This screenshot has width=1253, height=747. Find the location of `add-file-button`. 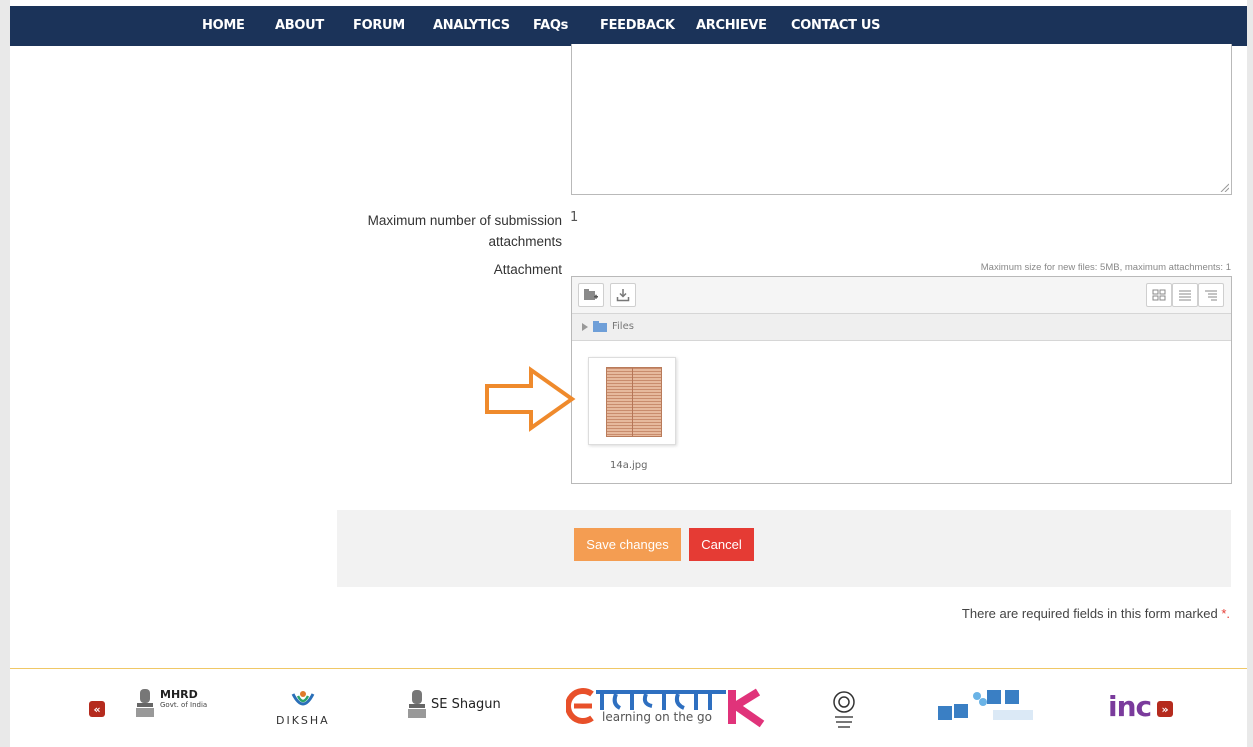

add-file-button is located at coordinates (591, 295).